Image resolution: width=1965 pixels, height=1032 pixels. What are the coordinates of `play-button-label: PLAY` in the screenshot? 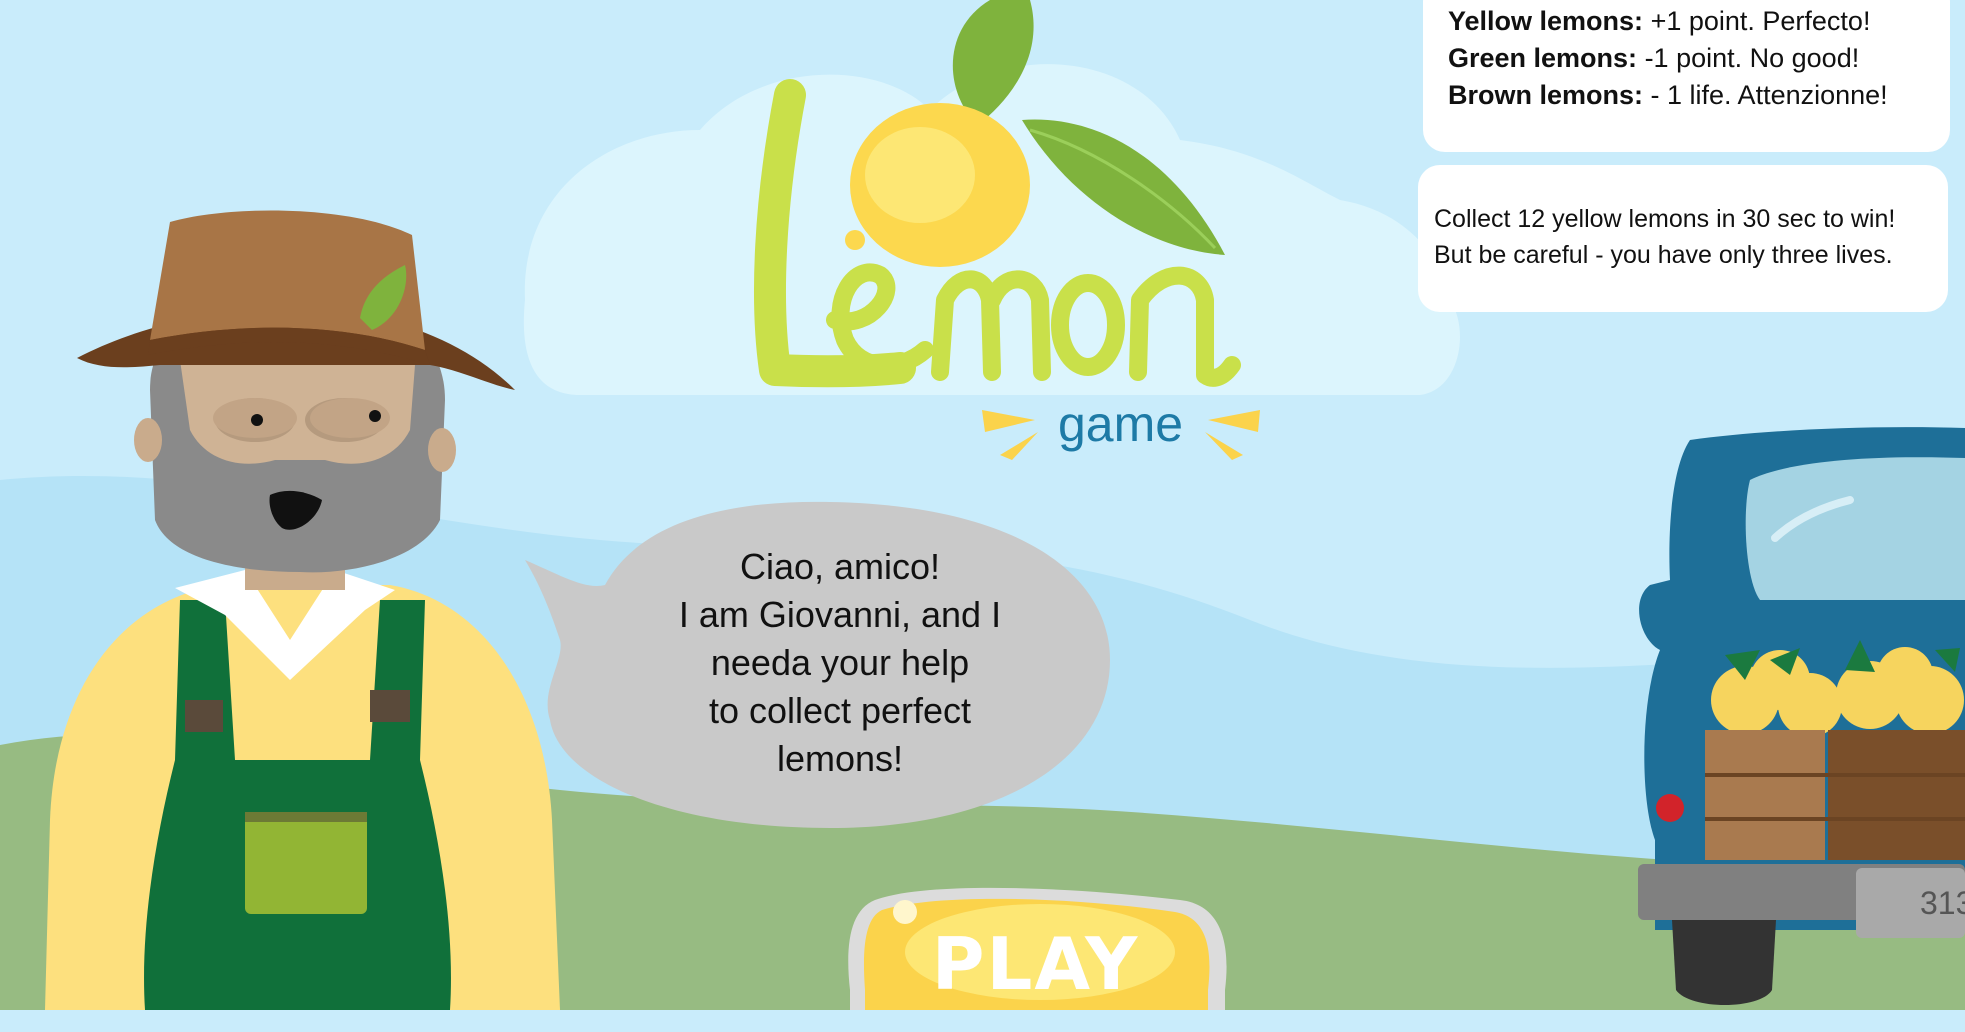 It's located at (1035, 964).